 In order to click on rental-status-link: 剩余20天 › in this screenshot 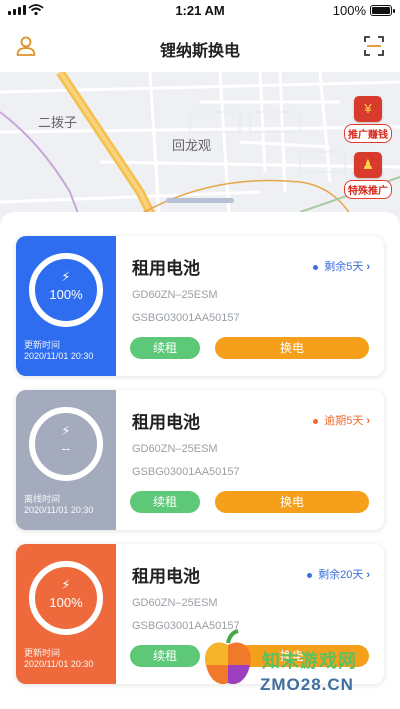, I will do `click(338, 574)`.